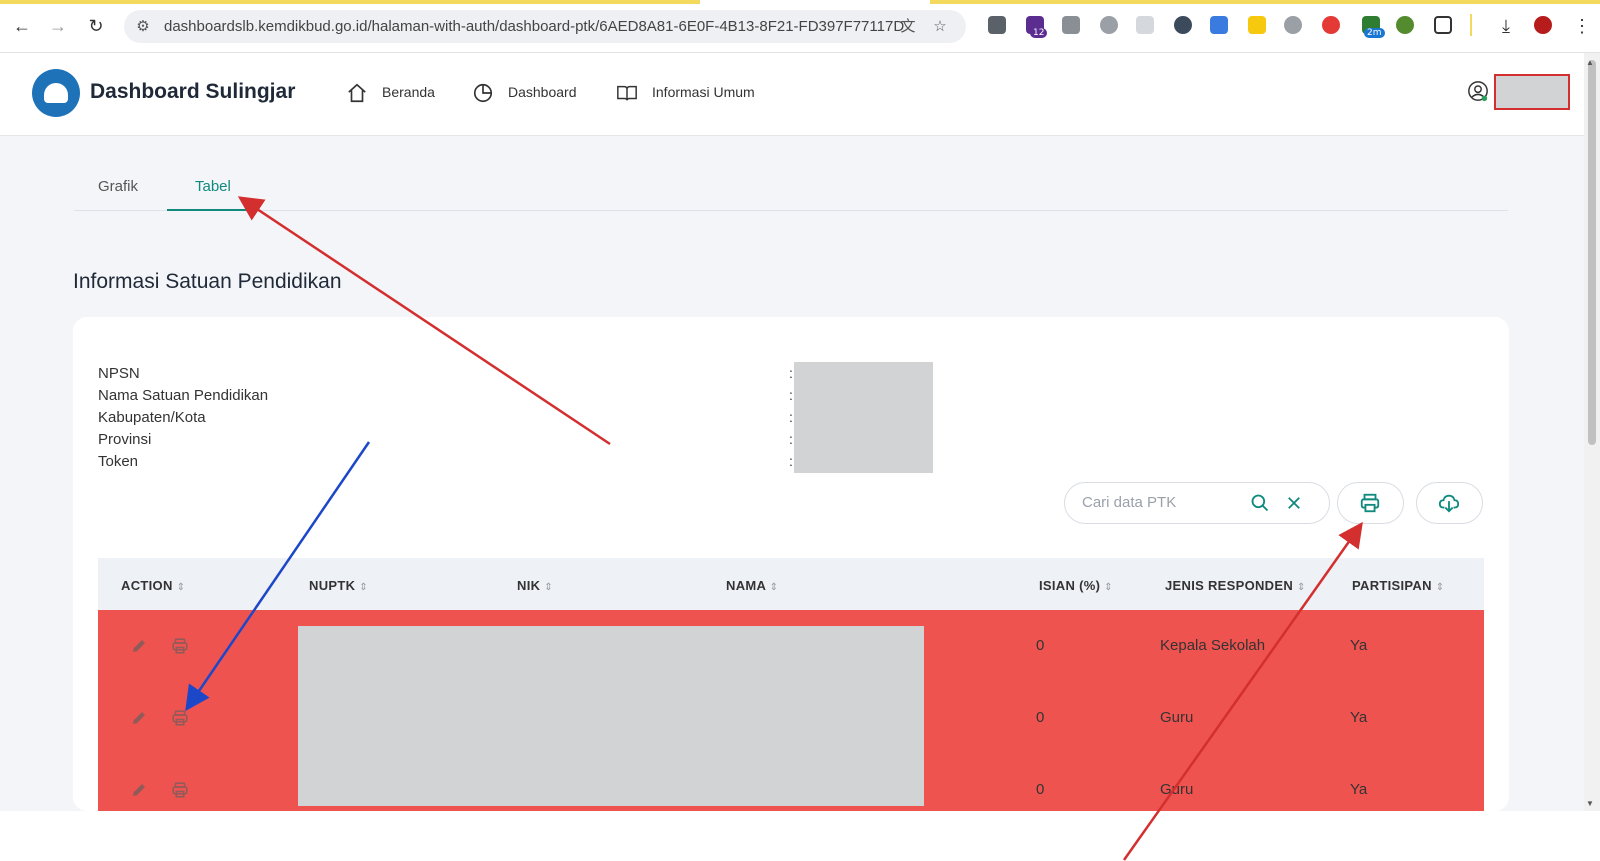  I want to click on extension-doc-icon, so click(1145, 25).